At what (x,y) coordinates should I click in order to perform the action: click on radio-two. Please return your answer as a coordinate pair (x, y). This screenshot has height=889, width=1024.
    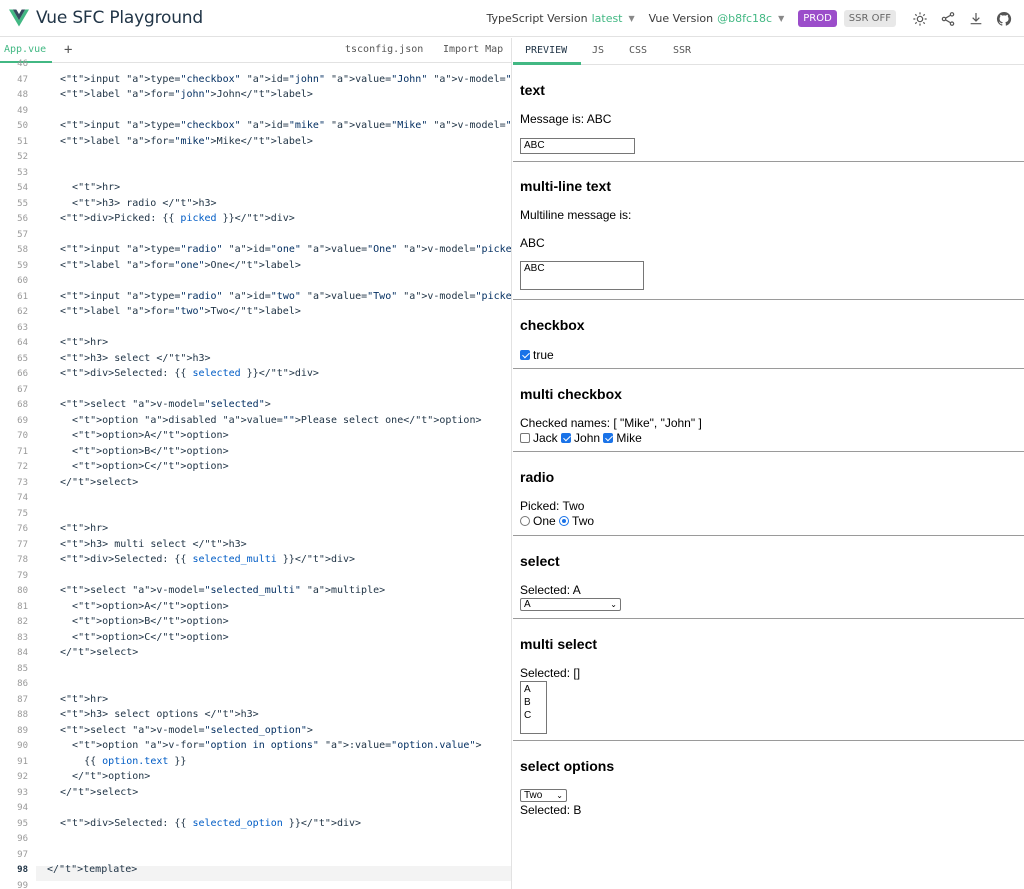
    Looking at the image, I should click on (564, 521).